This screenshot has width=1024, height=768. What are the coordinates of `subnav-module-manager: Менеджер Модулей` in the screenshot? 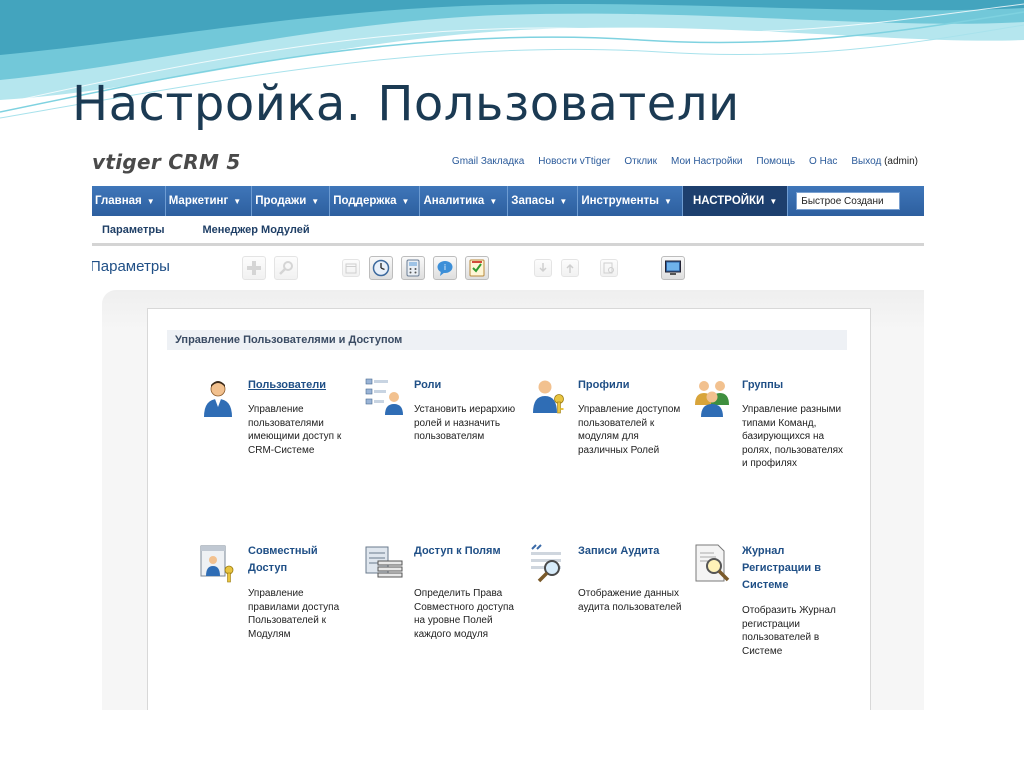 It's located at (255, 230).